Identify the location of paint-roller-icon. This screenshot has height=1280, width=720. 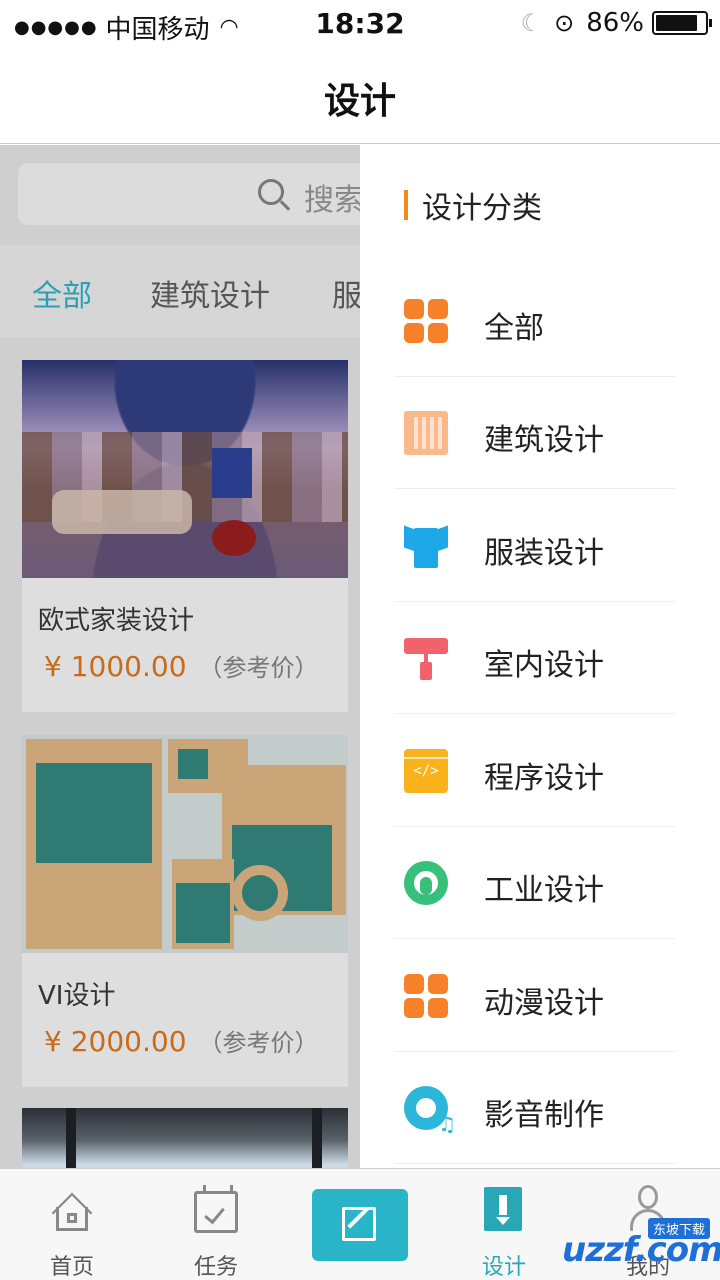
(426, 658).